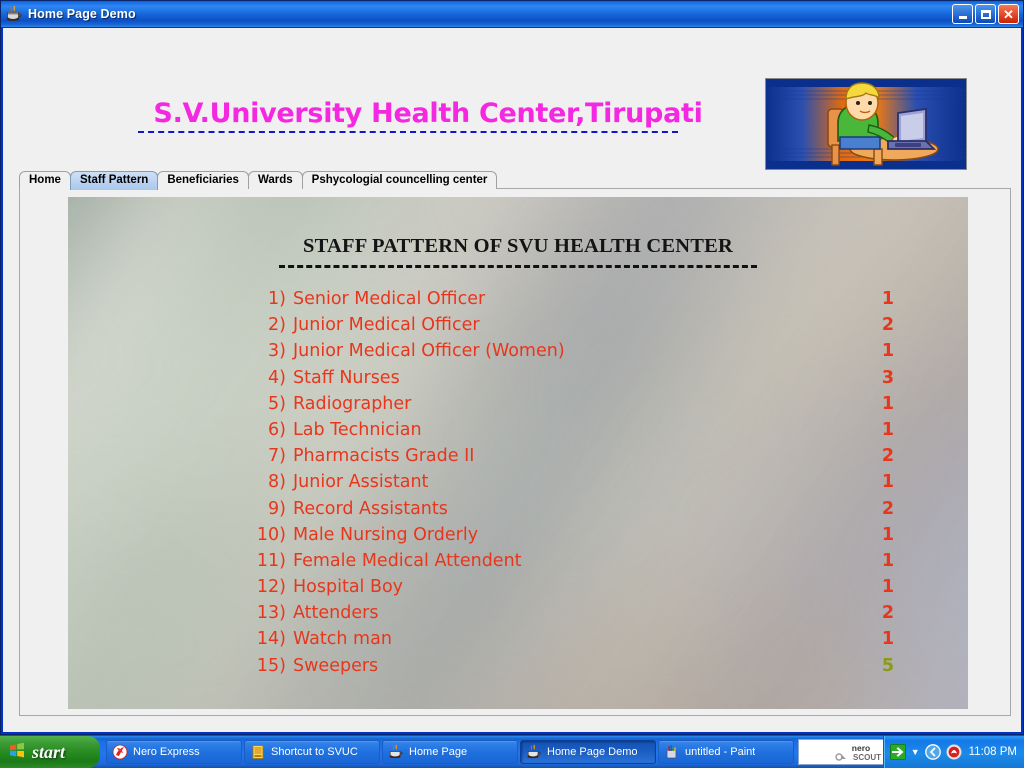 This screenshot has width=1024, height=768. What do you see at coordinates (271, 534) in the screenshot?
I see `staff-index: 10)` at bounding box center [271, 534].